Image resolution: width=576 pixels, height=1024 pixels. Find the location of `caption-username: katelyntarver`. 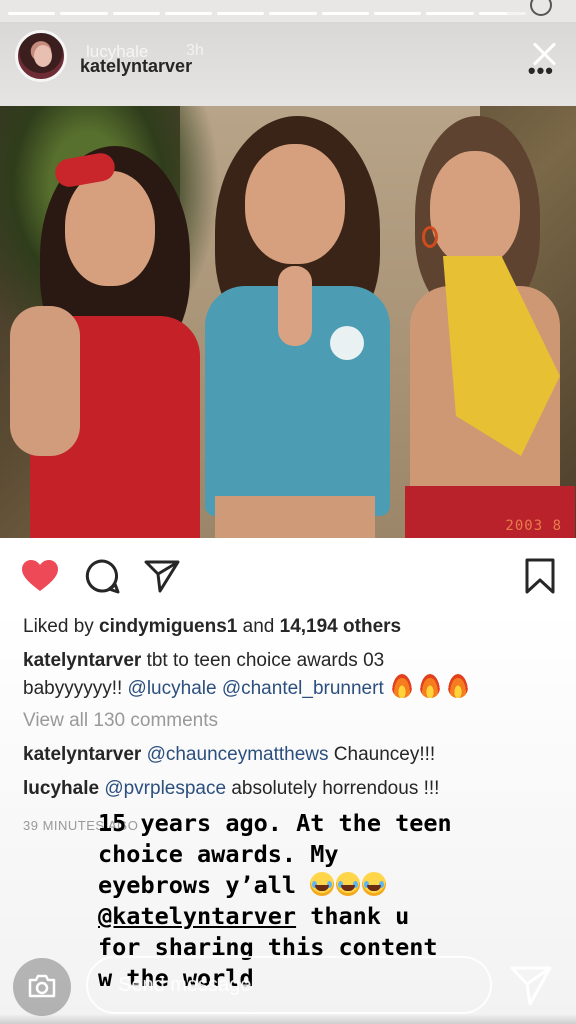

caption-username: katelyntarver is located at coordinates (82, 660).